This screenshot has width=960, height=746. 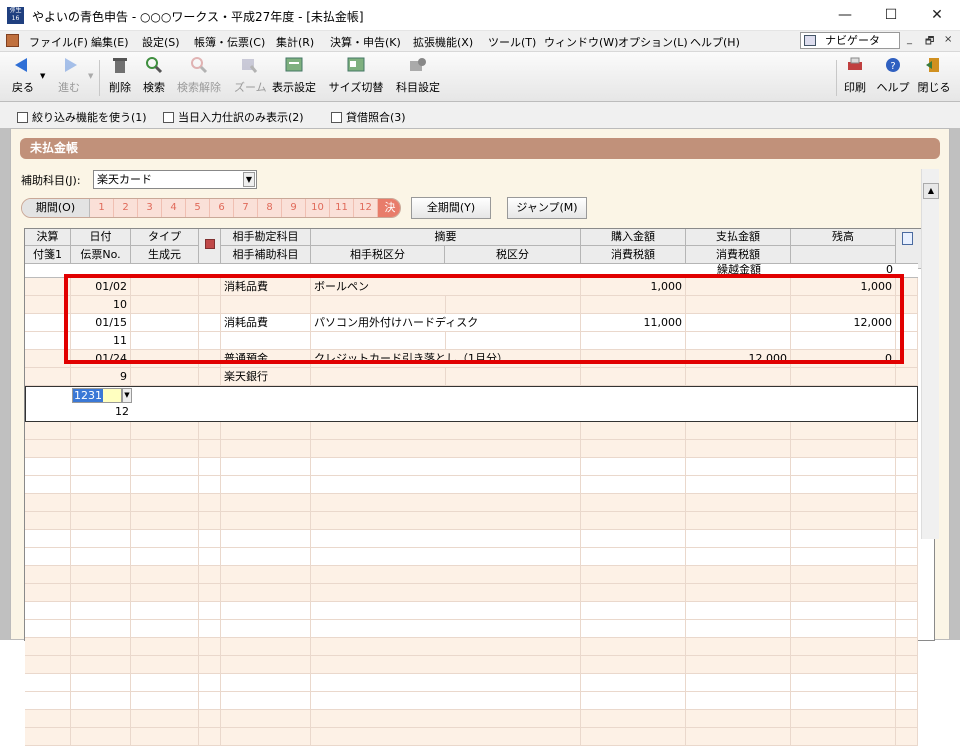 What do you see at coordinates (101, 359) in the screenshot?
I see `cell-date: 01/24` at bounding box center [101, 359].